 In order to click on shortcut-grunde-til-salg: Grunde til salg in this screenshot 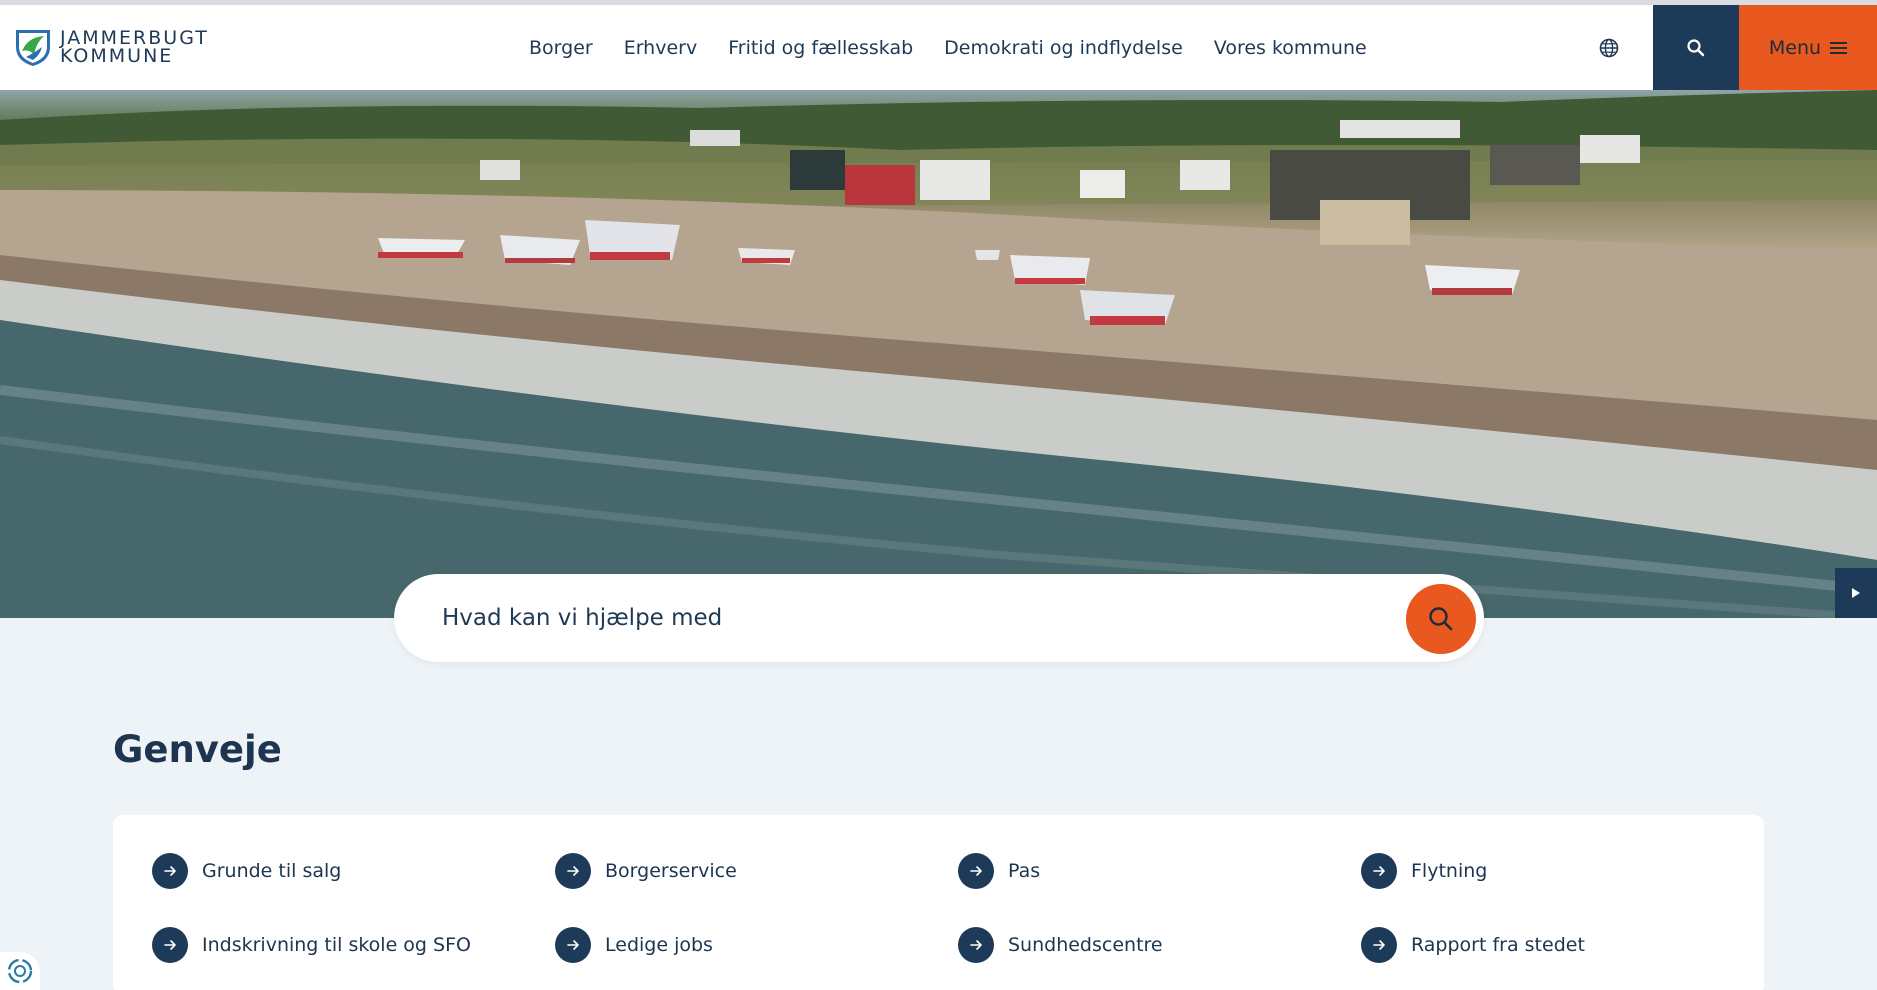, I will do `click(246, 871)`.